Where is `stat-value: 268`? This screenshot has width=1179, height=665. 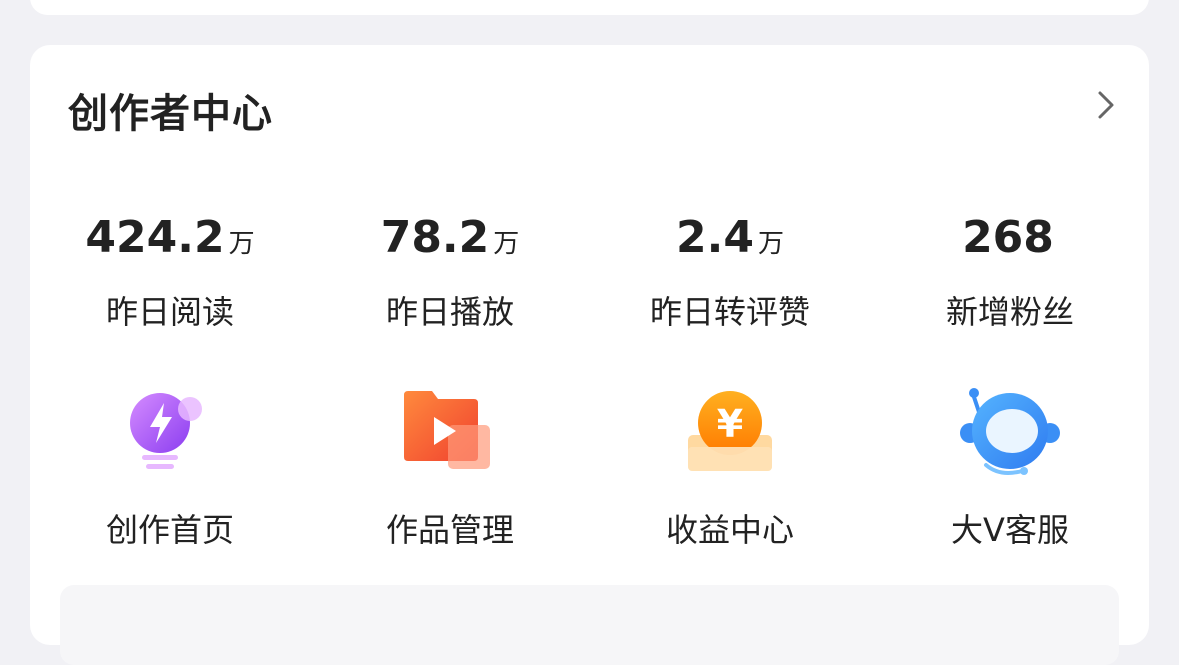
stat-value: 268 is located at coordinates (1008, 237).